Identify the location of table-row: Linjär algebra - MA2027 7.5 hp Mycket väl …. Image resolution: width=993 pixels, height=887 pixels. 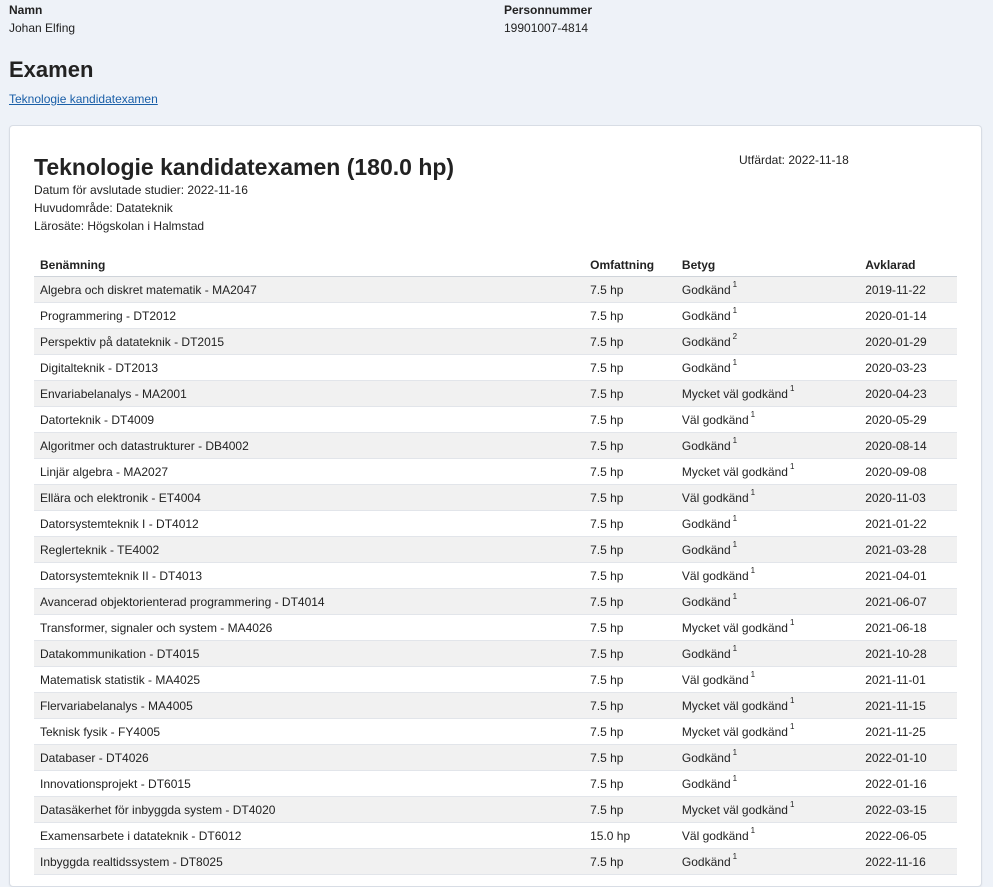
(495, 471).